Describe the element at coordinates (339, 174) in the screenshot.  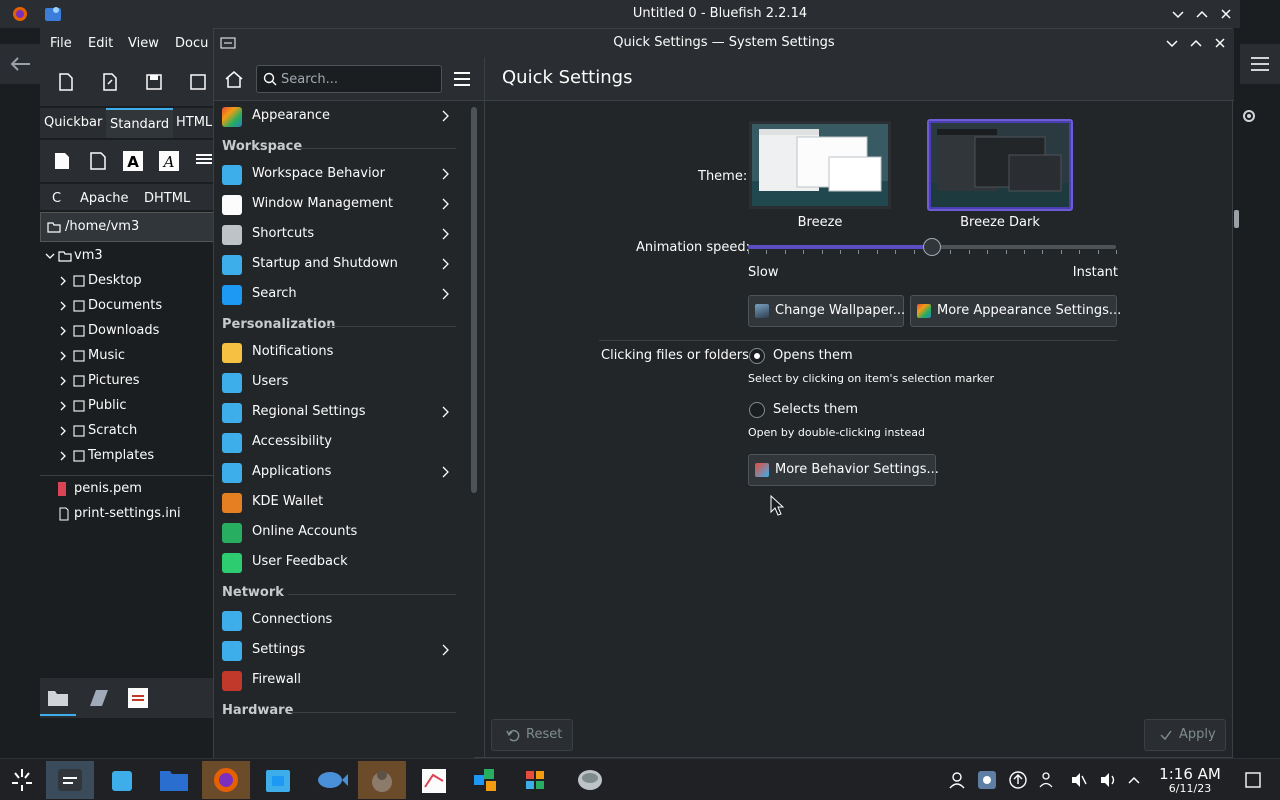
I see `sidebar-item: Workspace Behavior` at that location.